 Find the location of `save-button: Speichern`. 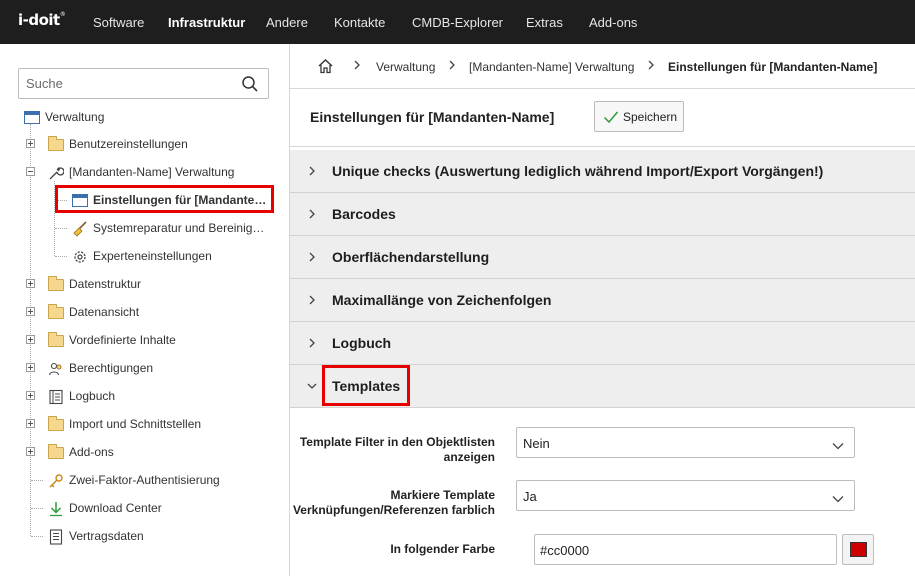

save-button: Speichern is located at coordinates (639, 116).